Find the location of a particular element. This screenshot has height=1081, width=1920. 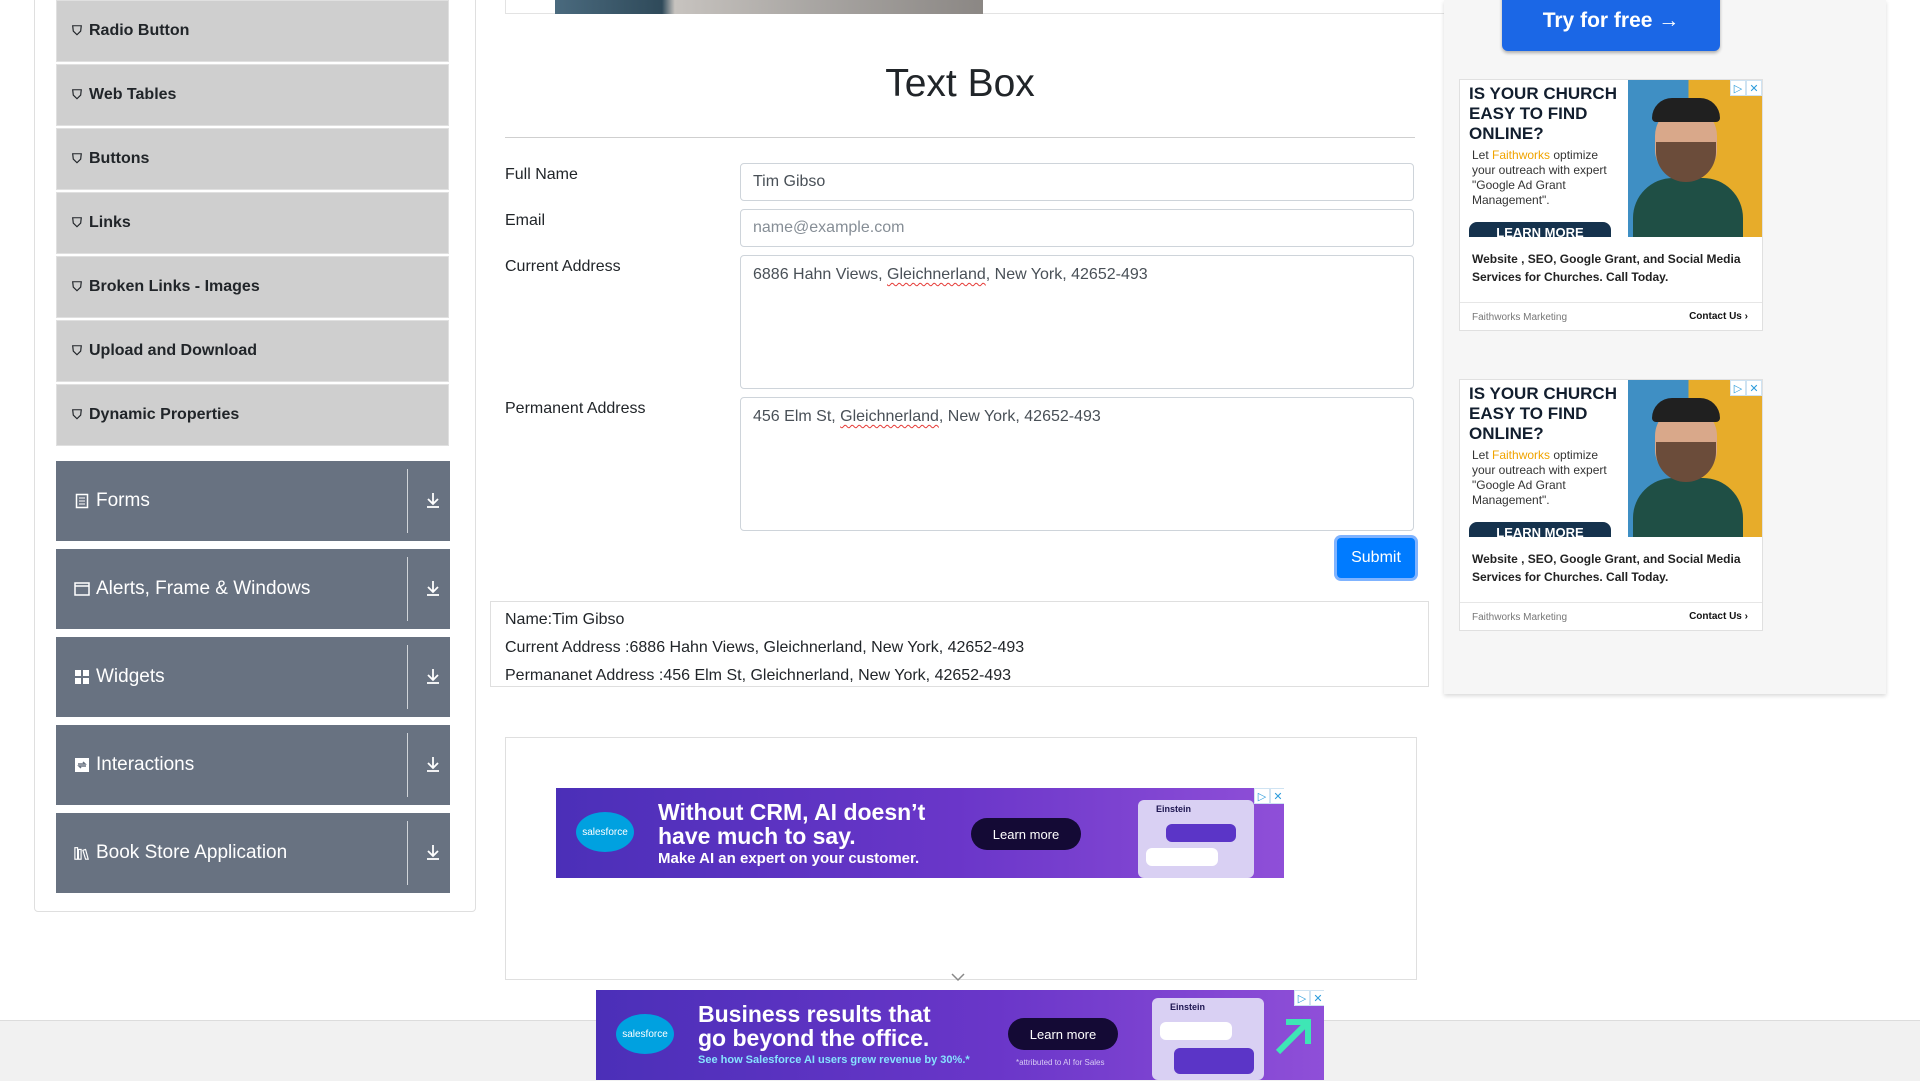

permanent-address-text: 456 Elm St, is located at coordinates (797, 416).